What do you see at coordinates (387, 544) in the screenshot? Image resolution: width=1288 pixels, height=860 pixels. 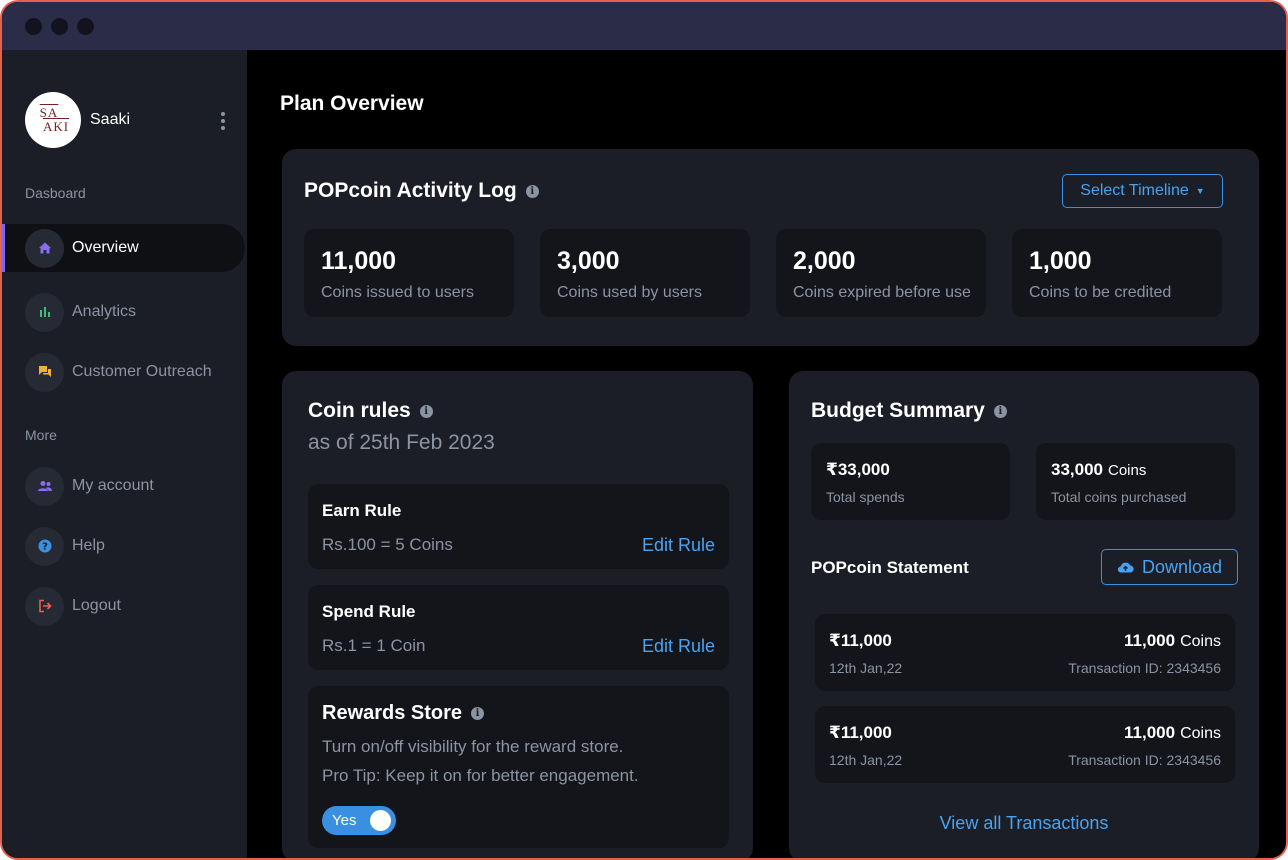 I see `earn-rule-text: Rs.100 = 5 Coins` at bounding box center [387, 544].